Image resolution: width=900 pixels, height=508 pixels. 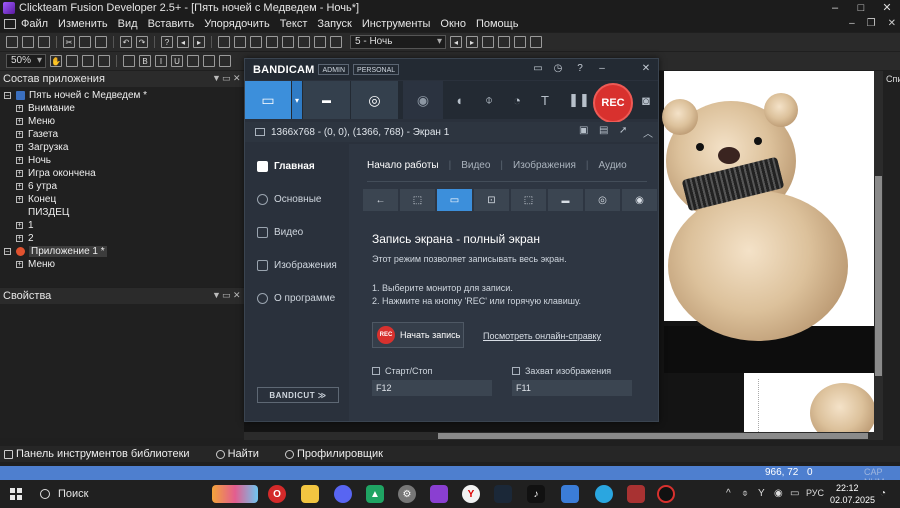 I want to click on tray-chevron-icon: ^, so click(x=728, y=493).